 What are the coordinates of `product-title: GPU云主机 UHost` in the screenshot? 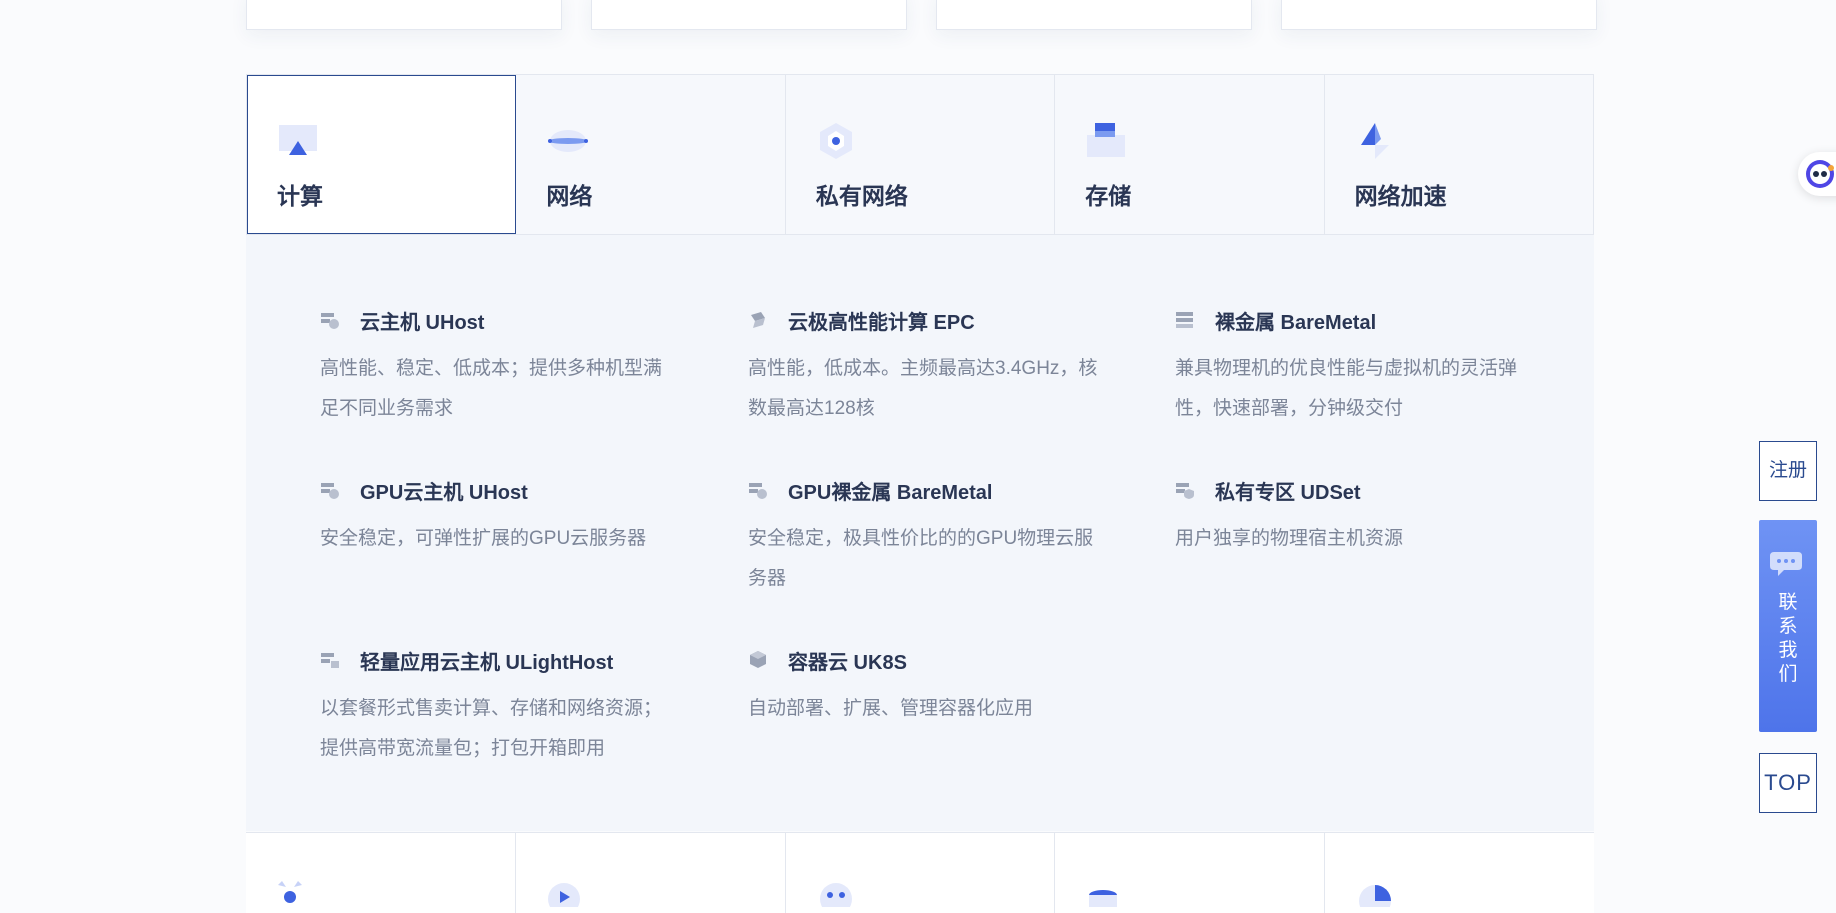 It's located at (444, 490).